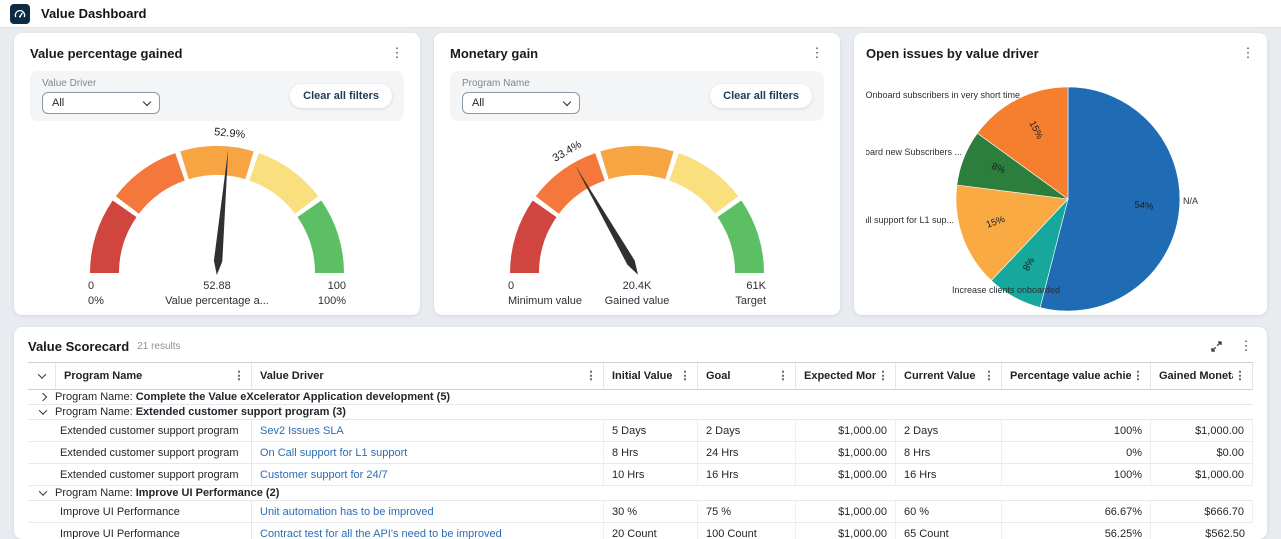  I want to click on column-header-percentage-value-achieved: Percentage value achieved⋮, so click(1076, 376).